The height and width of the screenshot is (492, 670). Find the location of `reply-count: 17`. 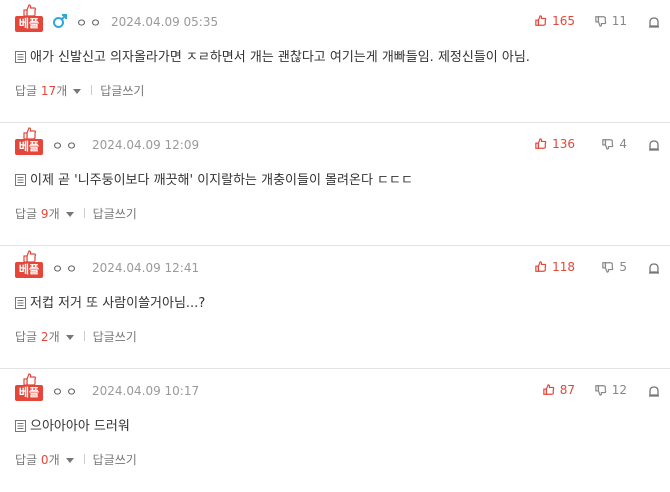

reply-count: 17 is located at coordinates (48, 91).